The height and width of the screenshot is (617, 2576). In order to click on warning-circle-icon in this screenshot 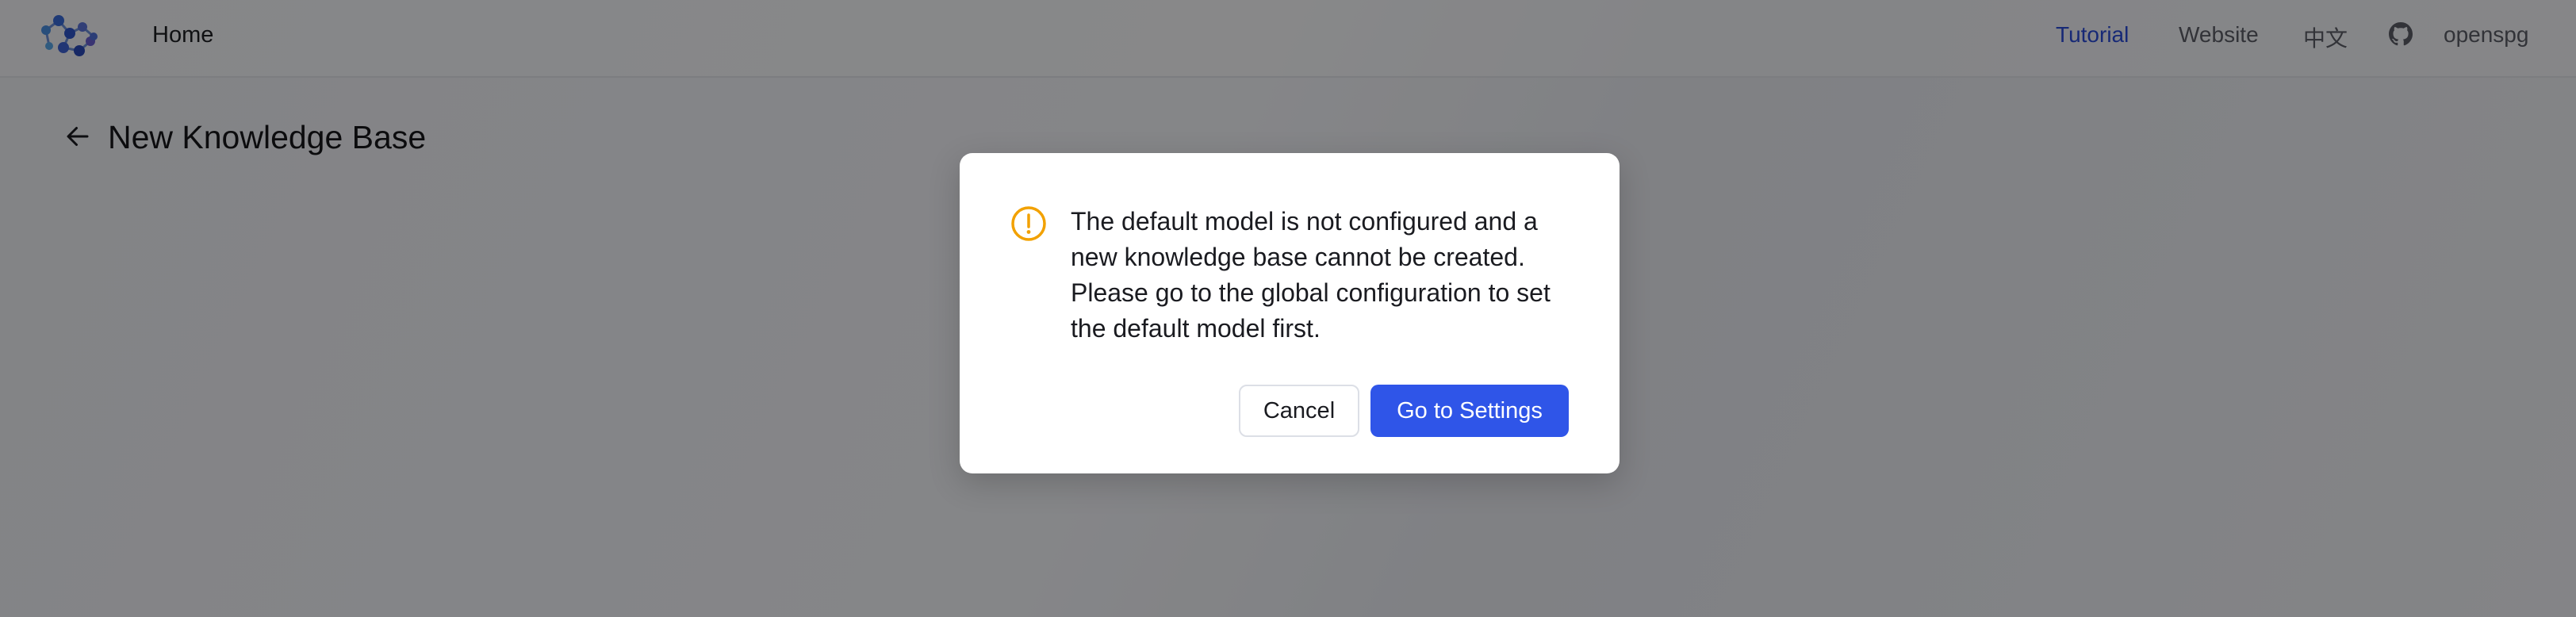, I will do `click(1028, 224)`.